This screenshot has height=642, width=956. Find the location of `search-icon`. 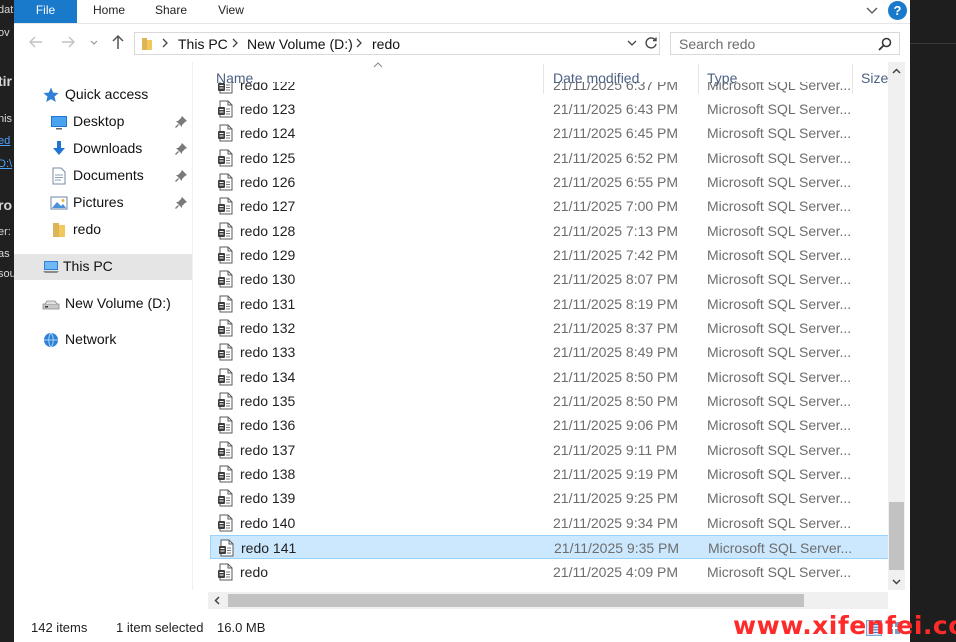

search-icon is located at coordinates (885, 44).